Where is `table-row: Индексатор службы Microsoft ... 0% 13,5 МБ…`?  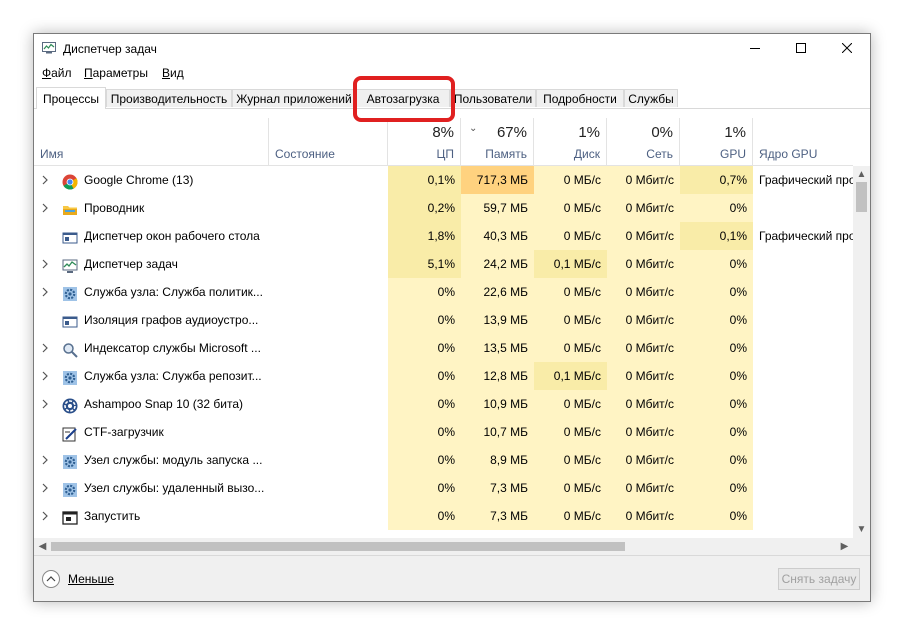
table-row: Индексатор службы Microsoft ... 0% 13,5 МБ… is located at coordinates (443, 348).